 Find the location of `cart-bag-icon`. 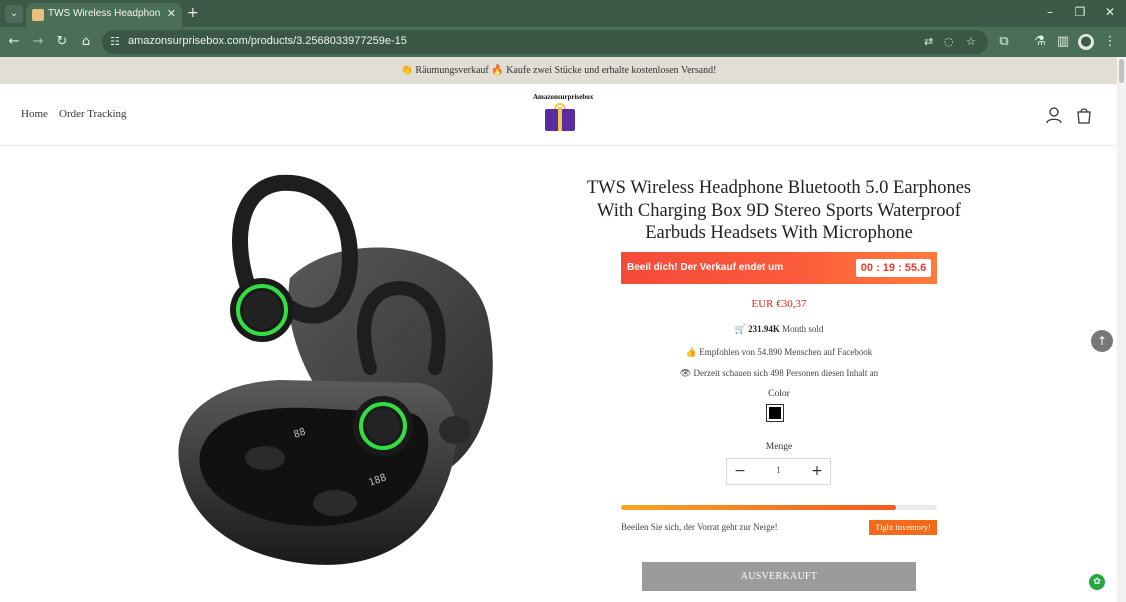

cart-bag-icon is located at coordinates (1084, 115).